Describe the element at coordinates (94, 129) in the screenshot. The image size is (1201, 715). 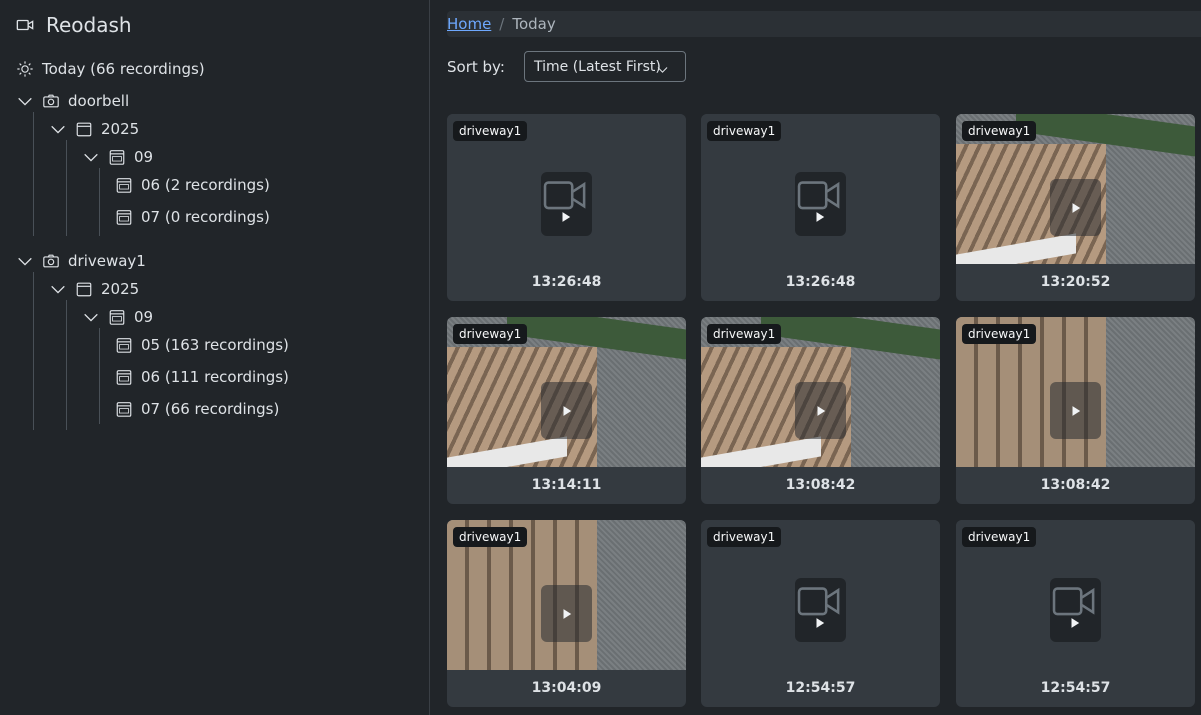
I see `sidebar-year-doorbell: 2025` at that location.